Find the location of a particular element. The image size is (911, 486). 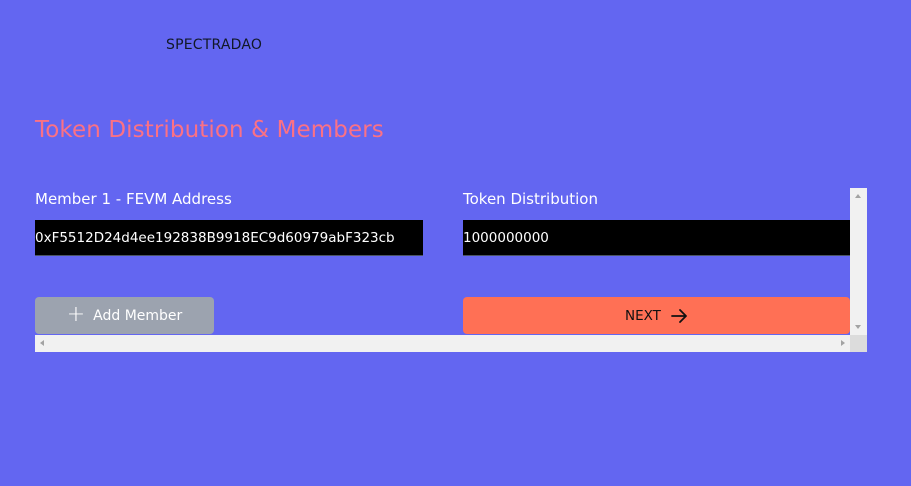

member-address-input is located at coordinates (229, 238).